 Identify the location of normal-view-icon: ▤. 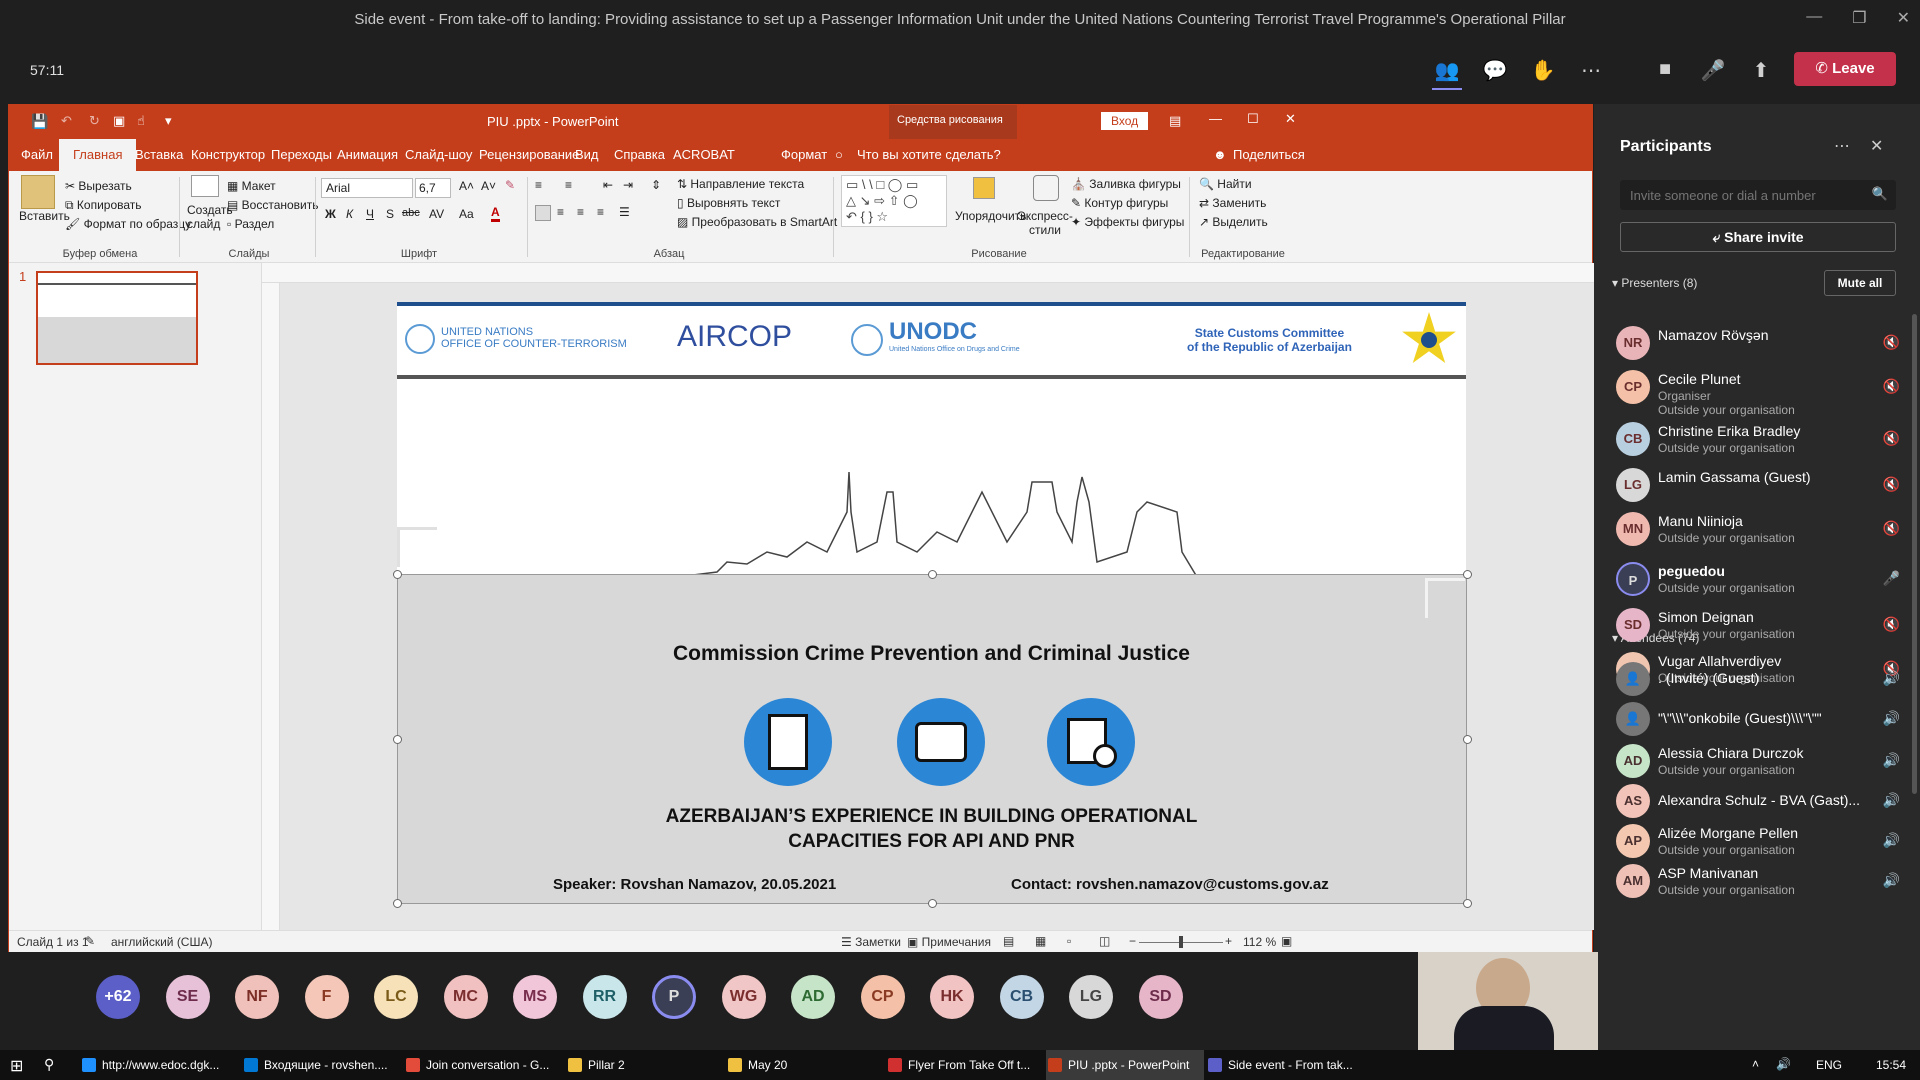
(1008, 941).